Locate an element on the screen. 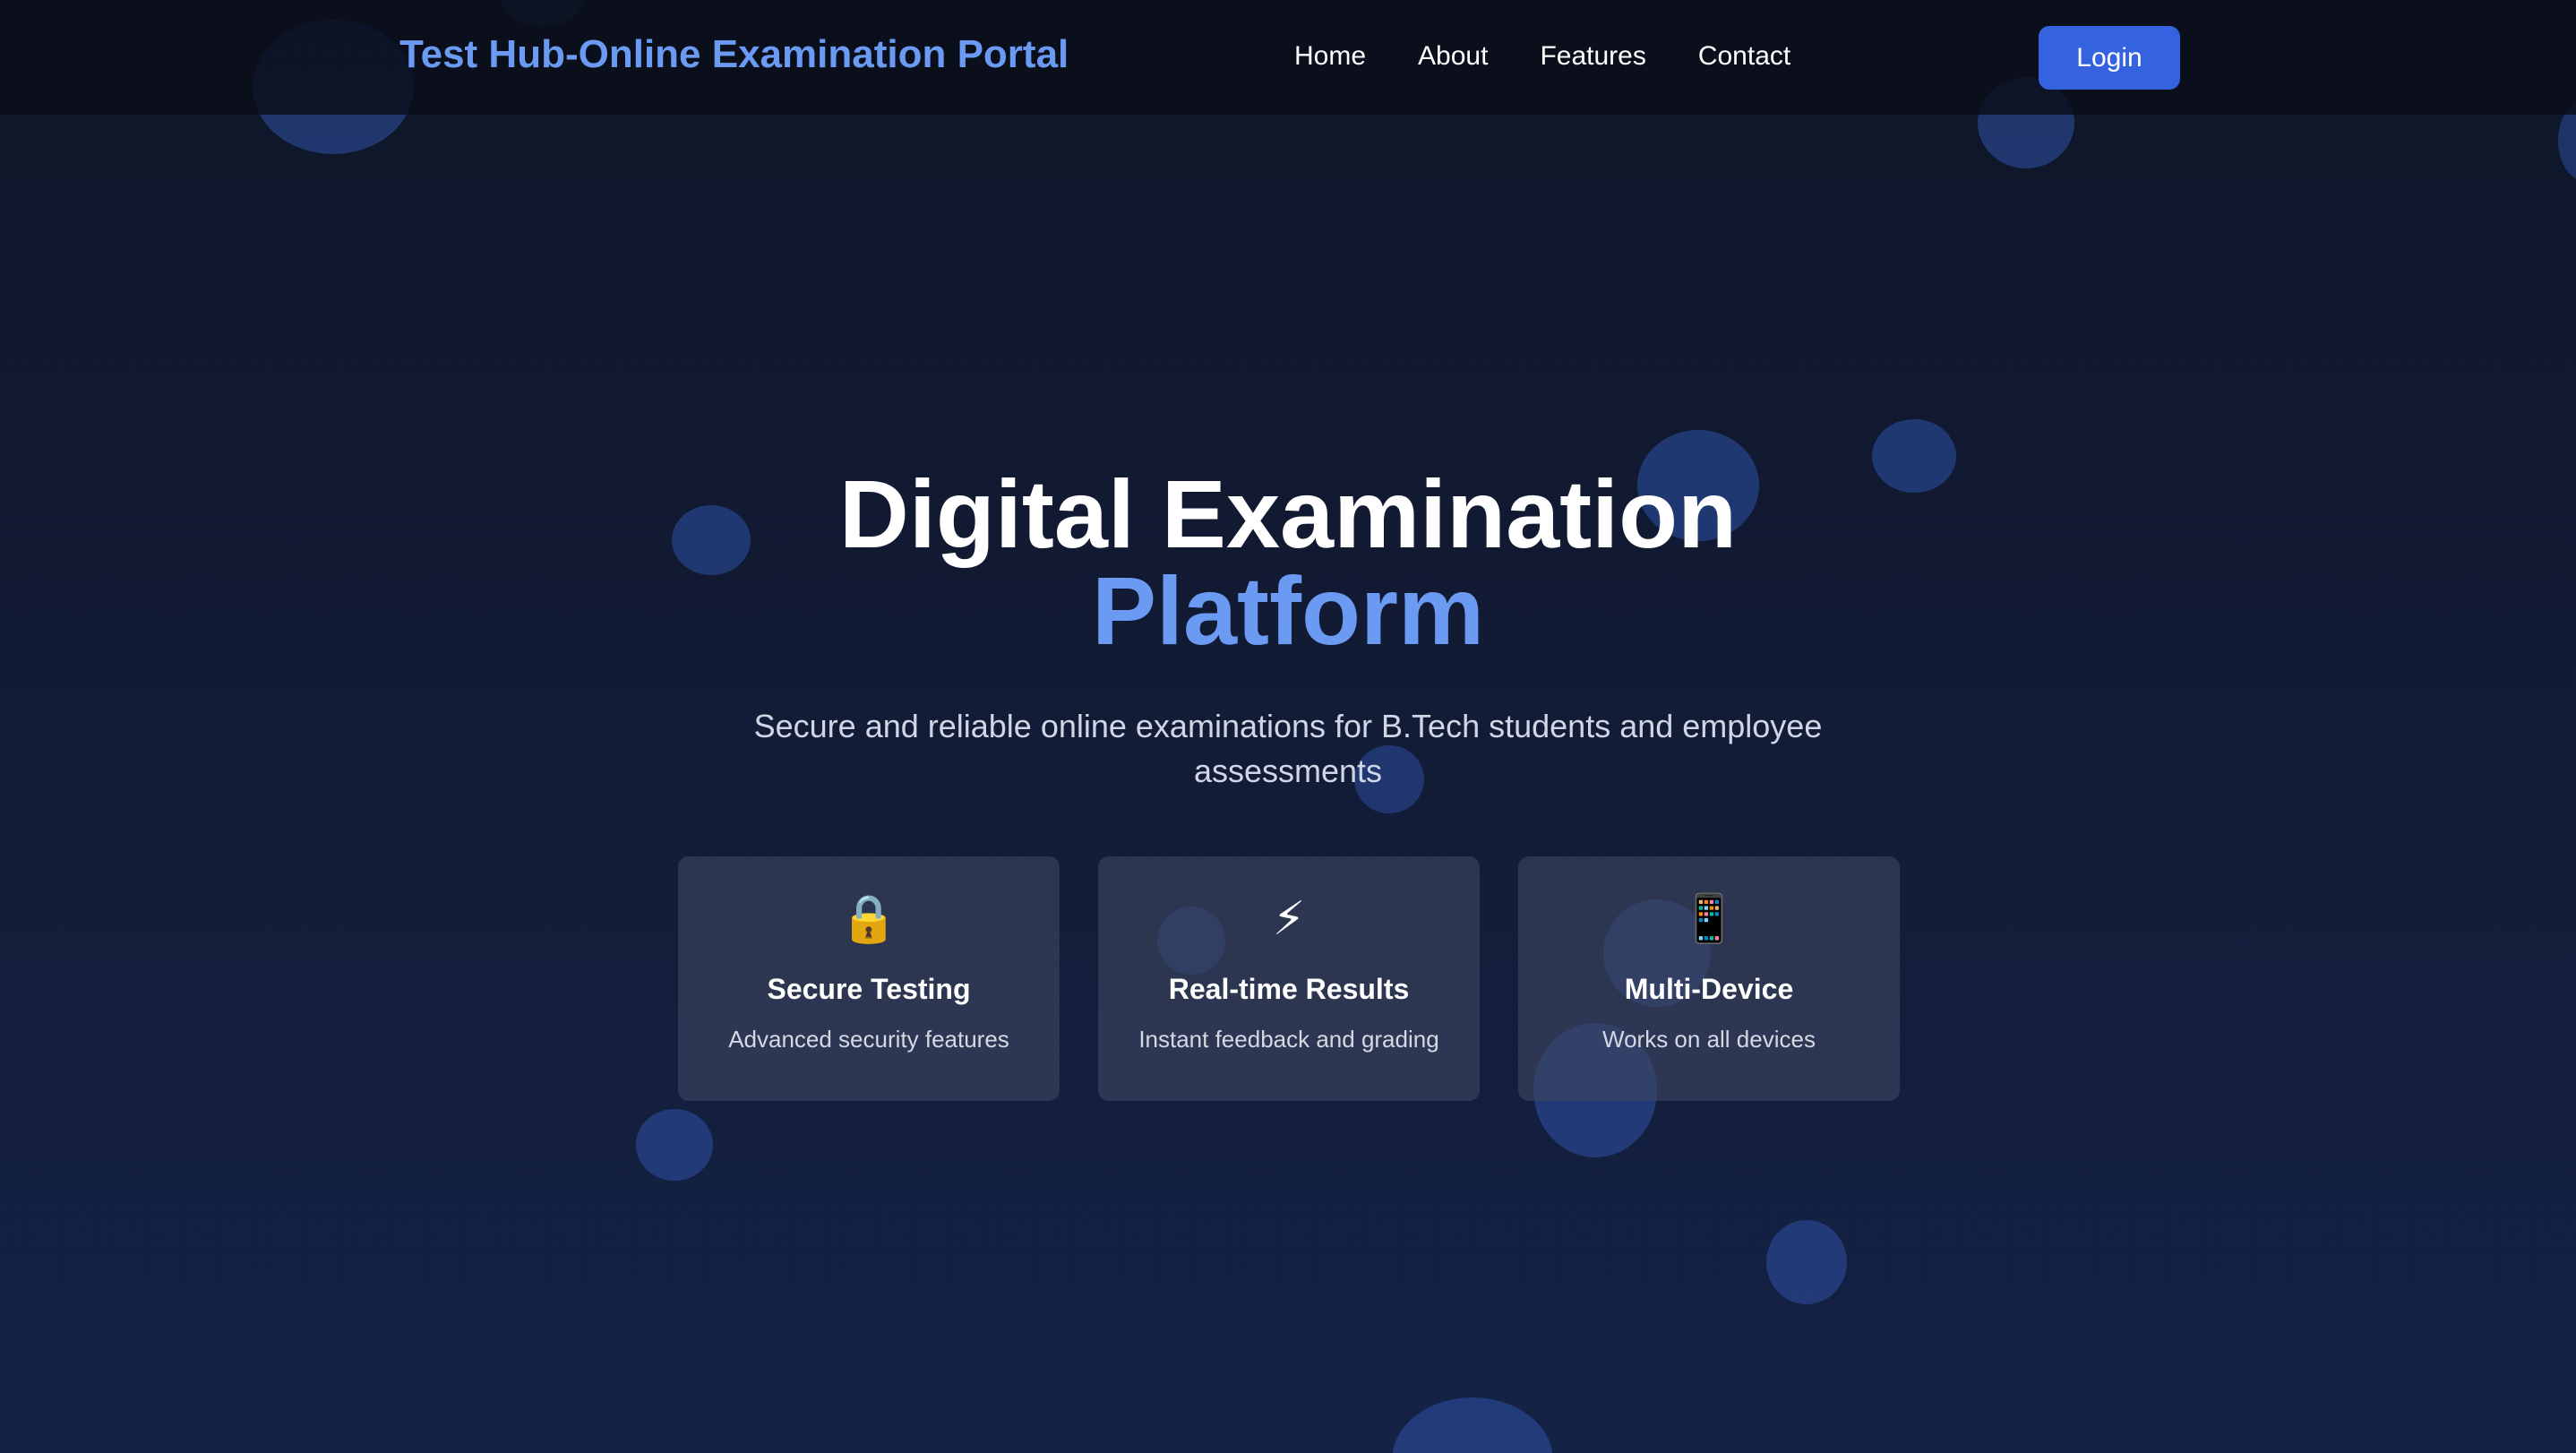 The height and width of the screenshot is (1453, 2576). hero-title: Digital Examination Platform is located at coordinates (1288, 562).